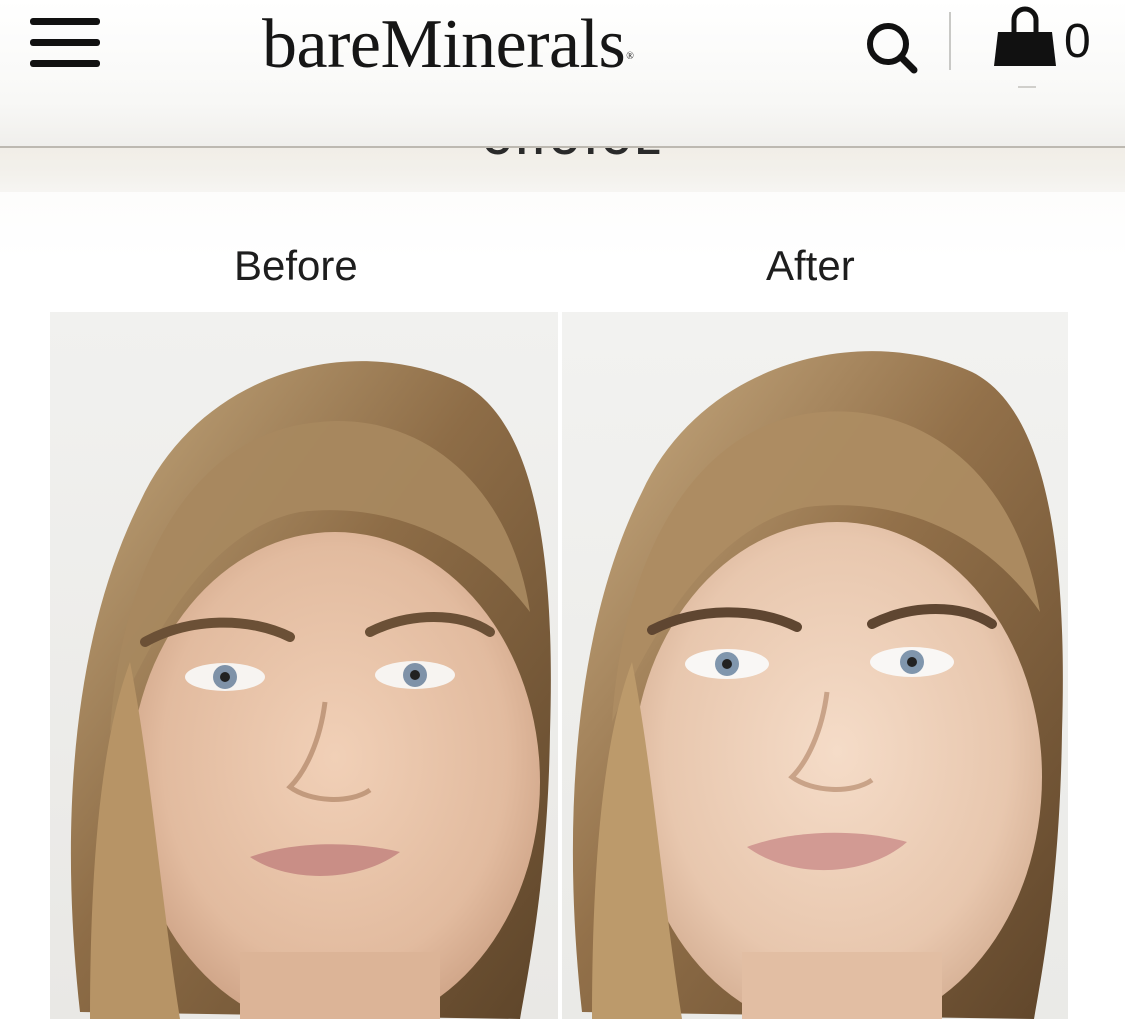 Image resolution: width=1125 pixels, height=1019 pixels. What do you see at coordinates (630, 56) in the screenshot?
I see `registered-mark: ®` at bounding box center [630, 56].